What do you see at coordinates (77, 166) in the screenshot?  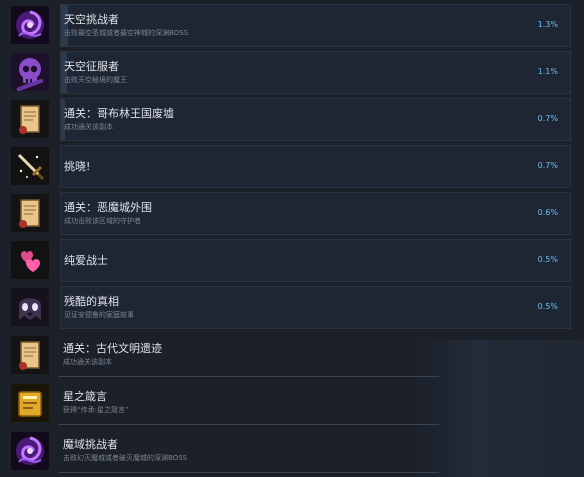 I see `achievement-title: 挑晓!` at bounding box center [77, 166].